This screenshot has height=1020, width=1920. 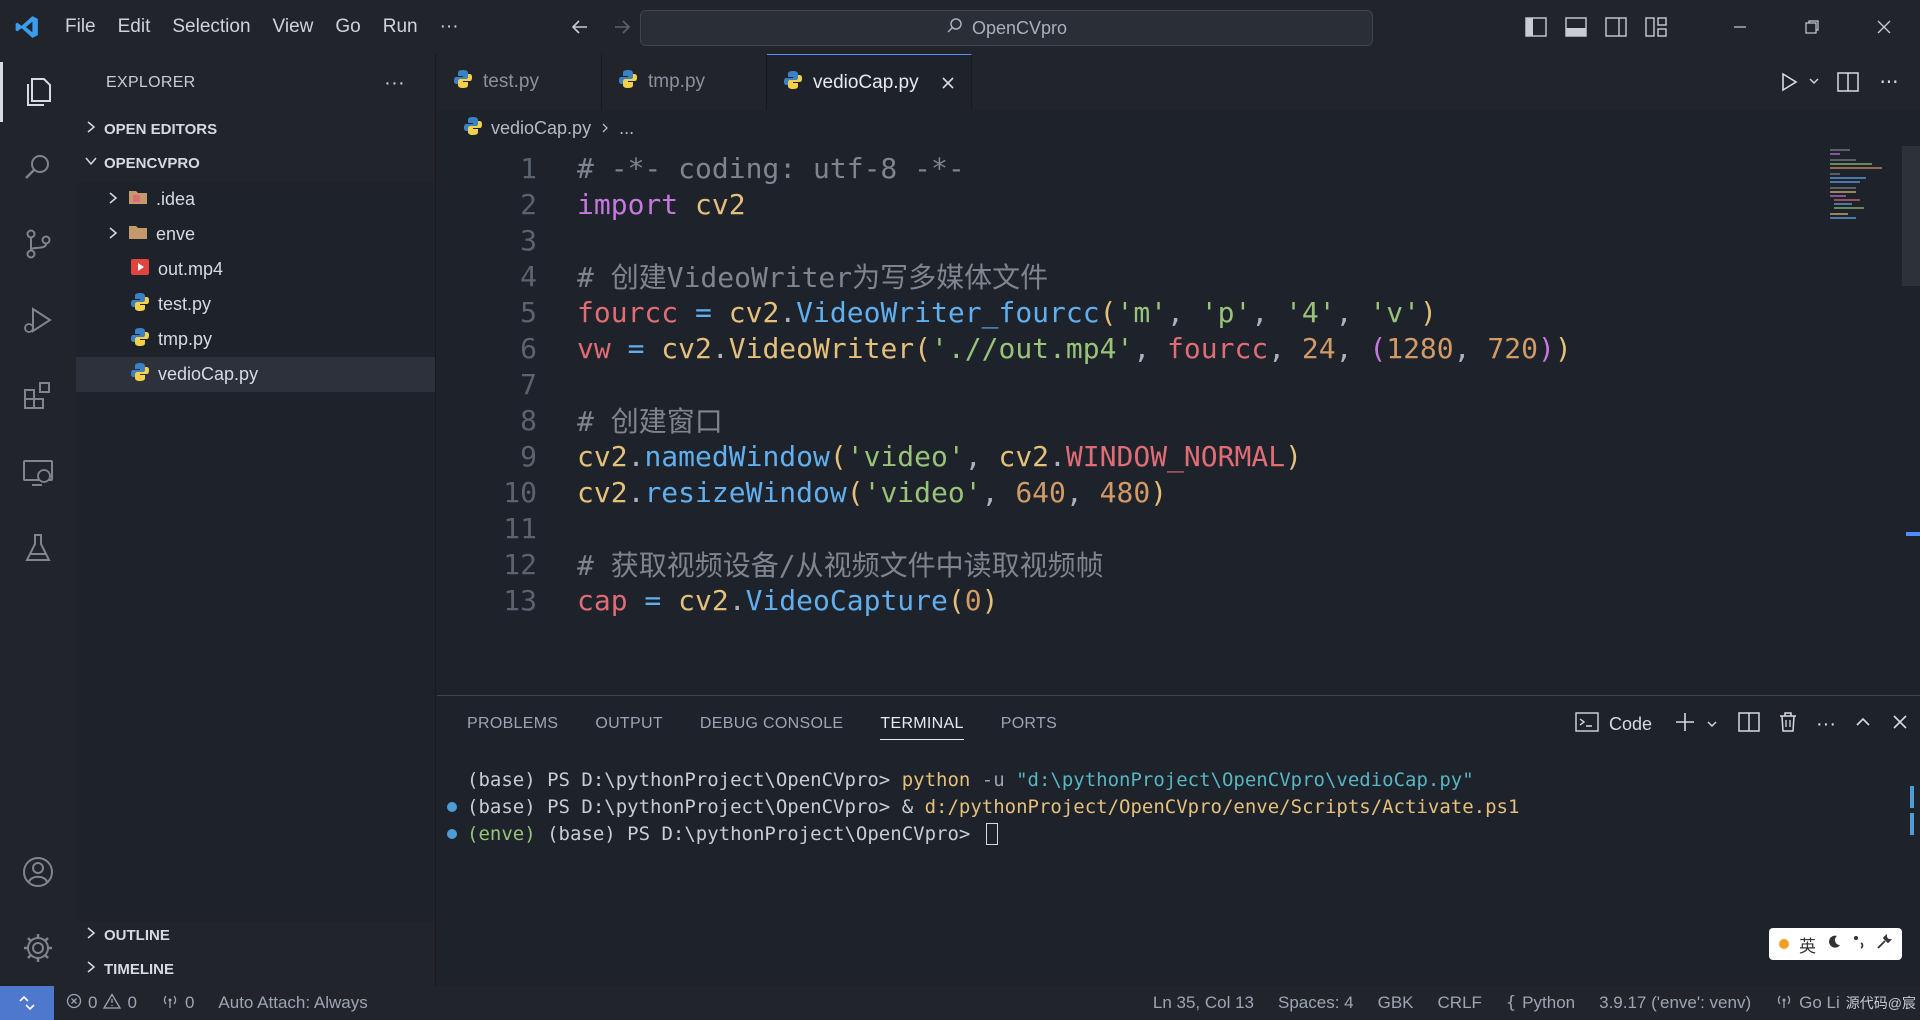 What do you see at coordinates (347, 27) in the screenshot?
I see `menu-go: Go` at bounding box center [347, 27].